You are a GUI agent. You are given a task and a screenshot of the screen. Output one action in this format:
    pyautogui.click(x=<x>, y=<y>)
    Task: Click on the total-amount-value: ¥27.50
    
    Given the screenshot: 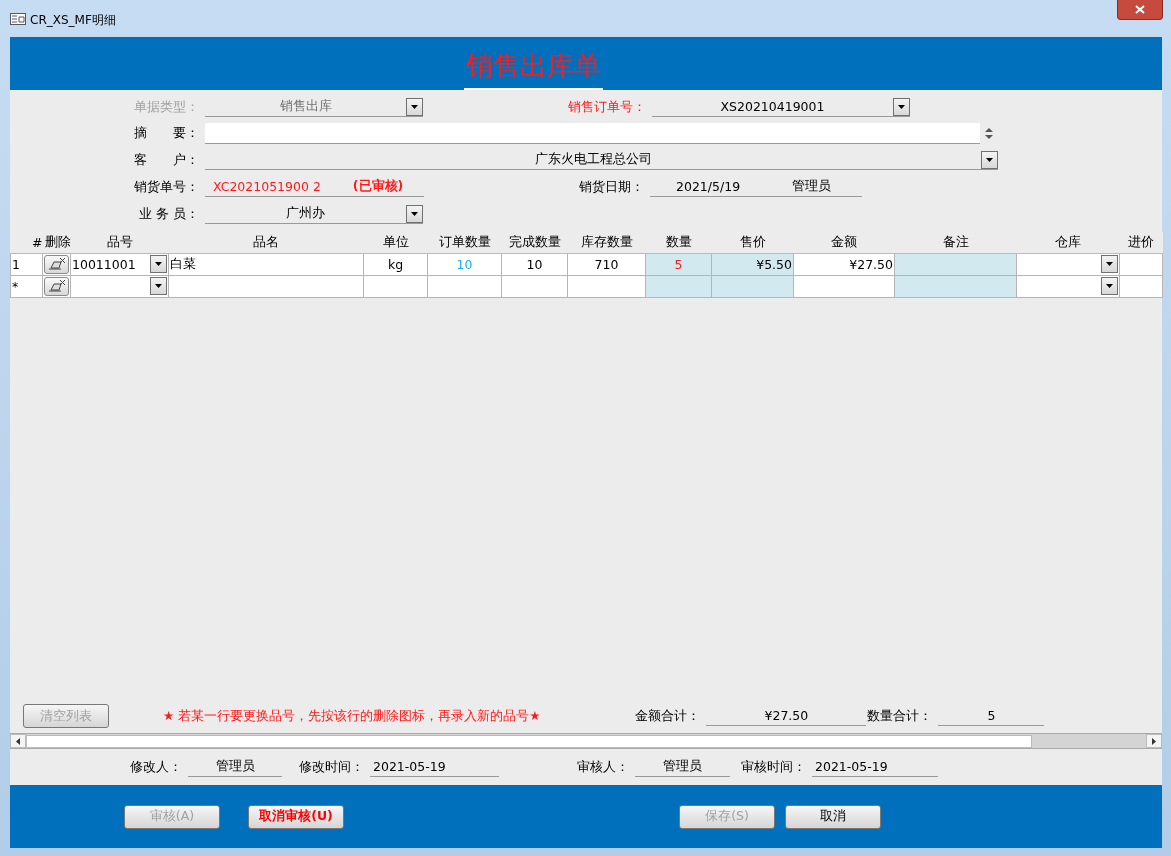 What is the action you would take?
    pyautogui.click(x=786, y=715)
    